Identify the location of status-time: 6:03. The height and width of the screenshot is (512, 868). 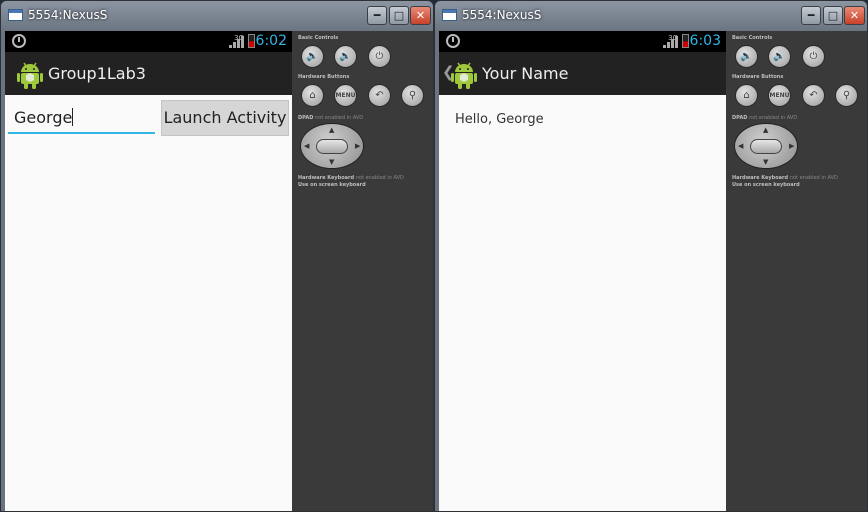
(705, 41).